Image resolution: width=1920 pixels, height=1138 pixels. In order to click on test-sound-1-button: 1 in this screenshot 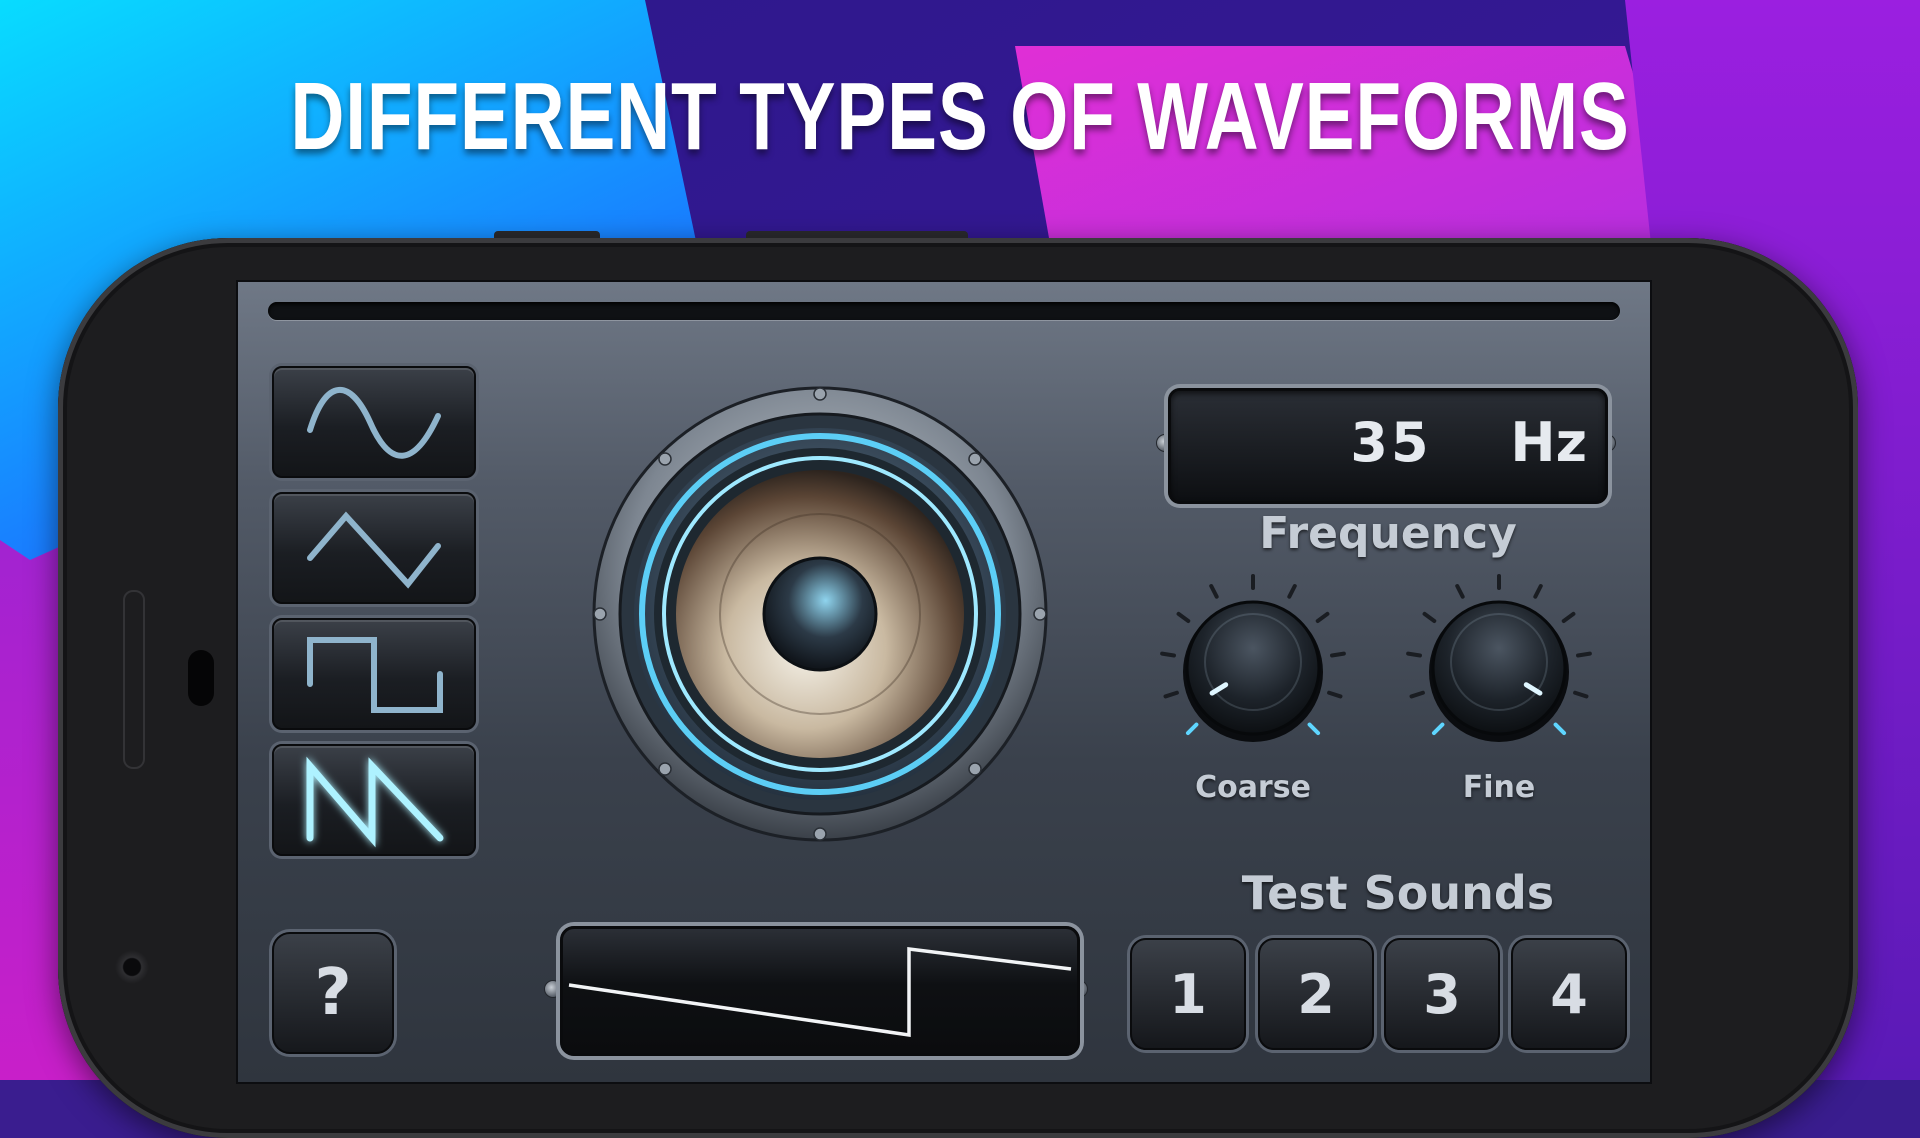, I will do `click(1188, 994)`.